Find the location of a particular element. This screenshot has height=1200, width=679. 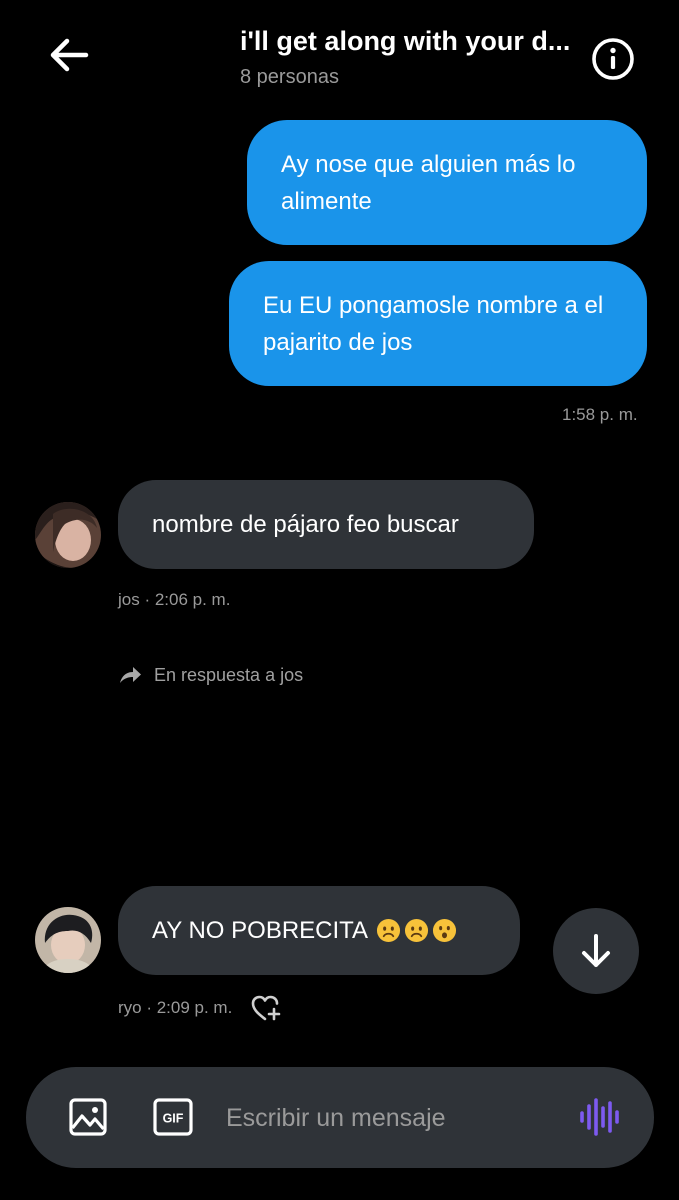

message-text: AY NO POBRECITA is located at coordinates (260, 930).